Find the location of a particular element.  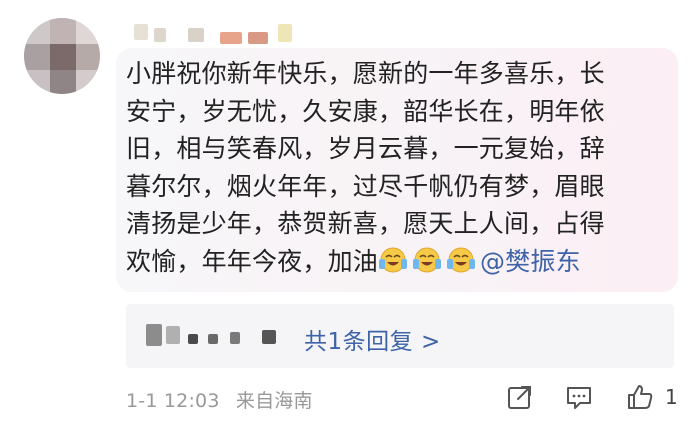

comment-location: 来自海南 is located at coordinates (274, 401).